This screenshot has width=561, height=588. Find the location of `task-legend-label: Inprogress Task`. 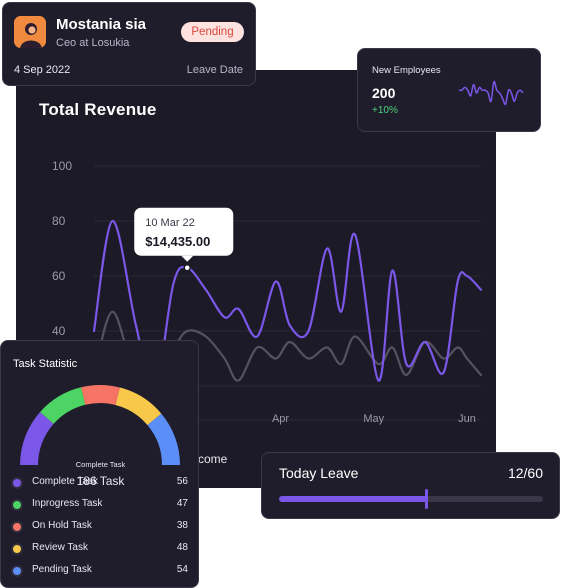

task-legend-label: Inprogress Task is located at coordinates (67, 503).